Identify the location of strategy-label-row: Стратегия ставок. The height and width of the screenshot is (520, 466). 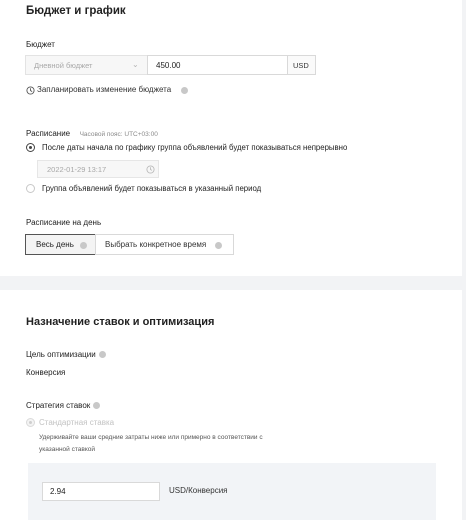
(63, 405).